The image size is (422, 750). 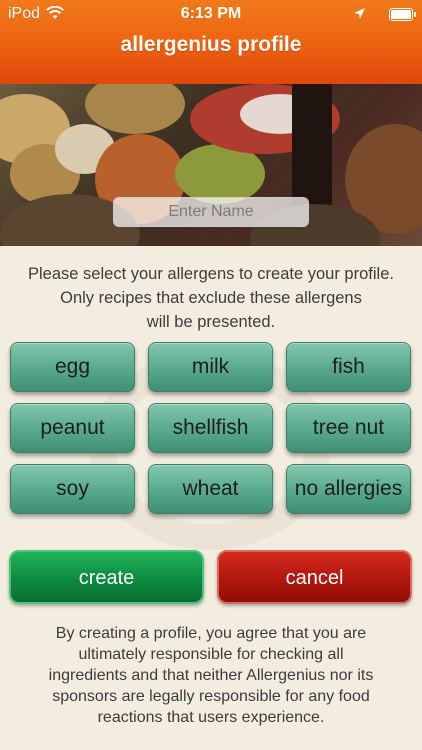 I want to click on allergen-button-fish: fish, so click(x=348, y=367).